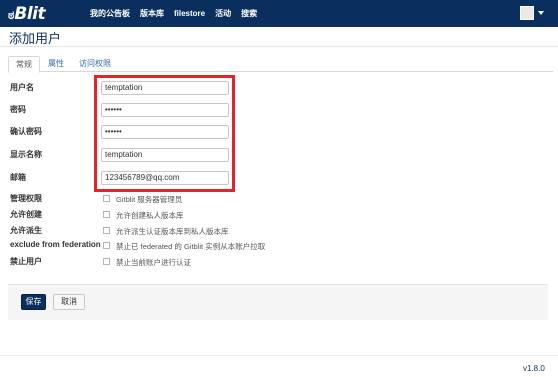  Describe the element at coordinates (106, 214) in the screenshot. I see `allow-create-checkbox` at that location.